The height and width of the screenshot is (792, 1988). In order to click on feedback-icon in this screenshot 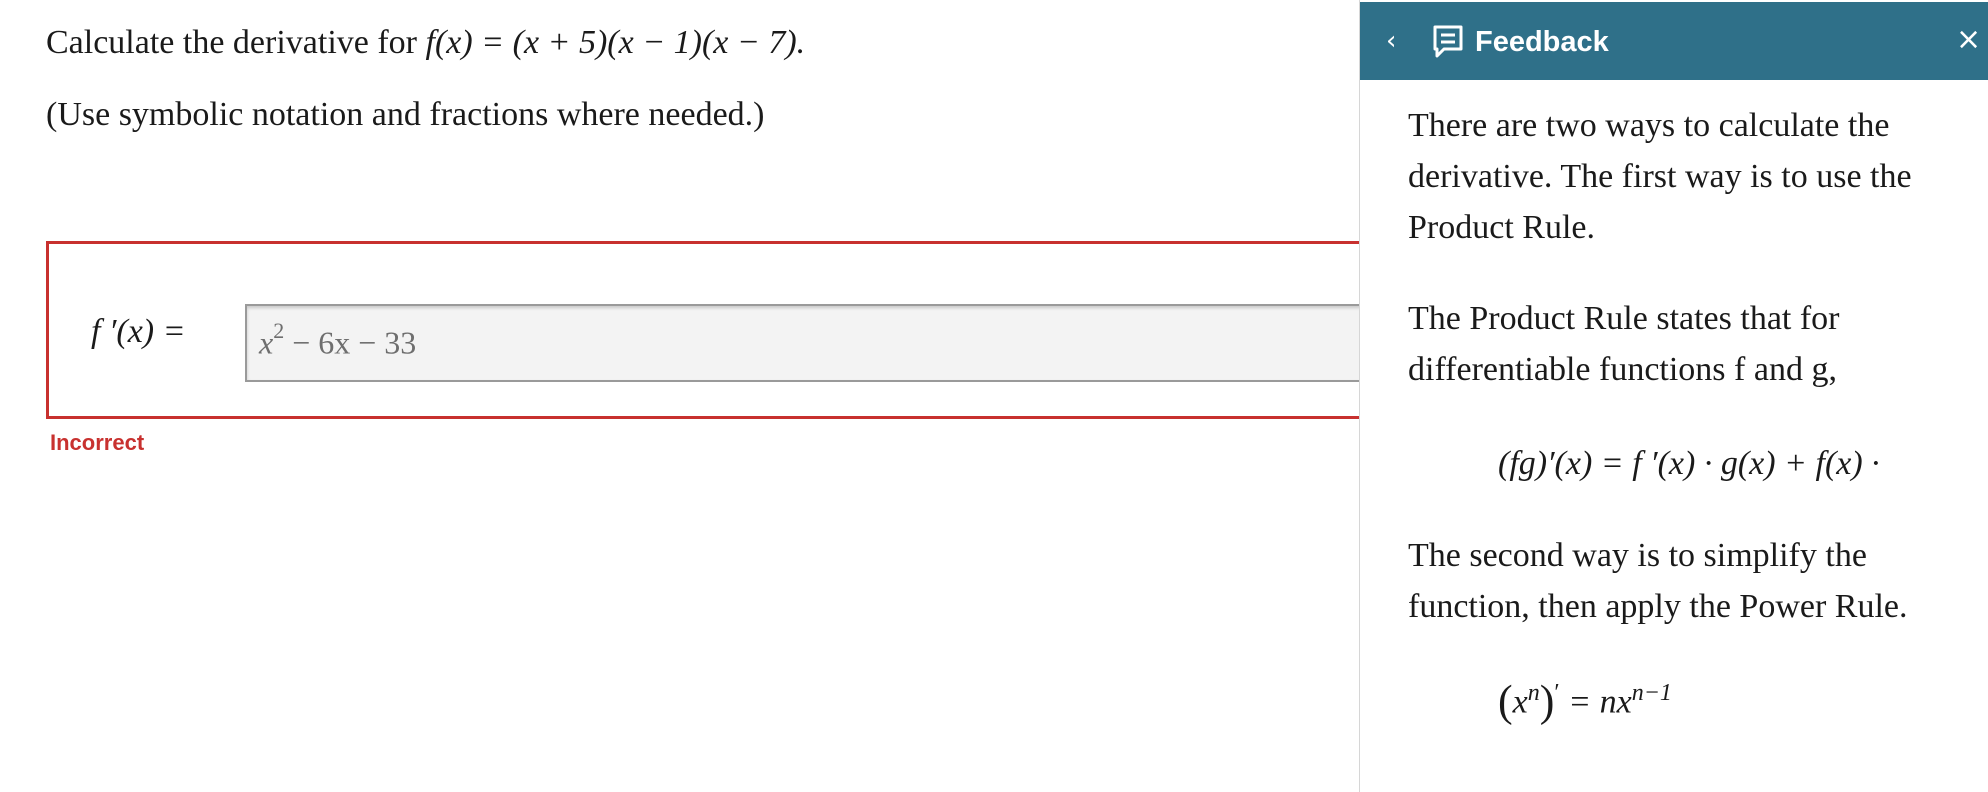, I will do `click(1448, 41)`.